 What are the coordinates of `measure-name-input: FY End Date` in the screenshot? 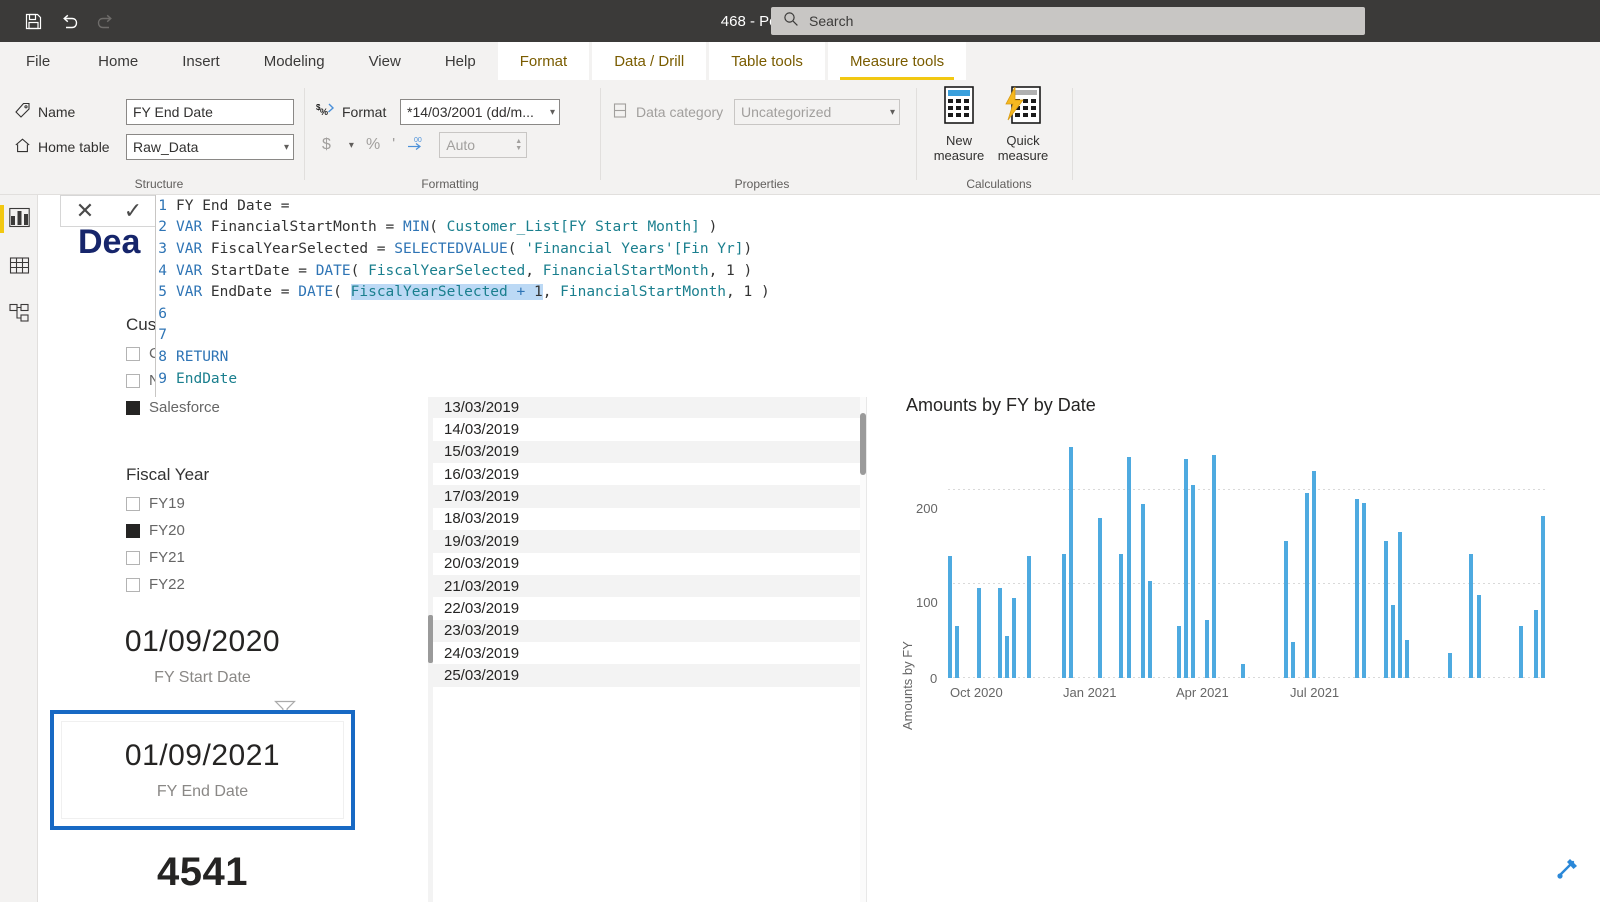 It's located at (210, 112).